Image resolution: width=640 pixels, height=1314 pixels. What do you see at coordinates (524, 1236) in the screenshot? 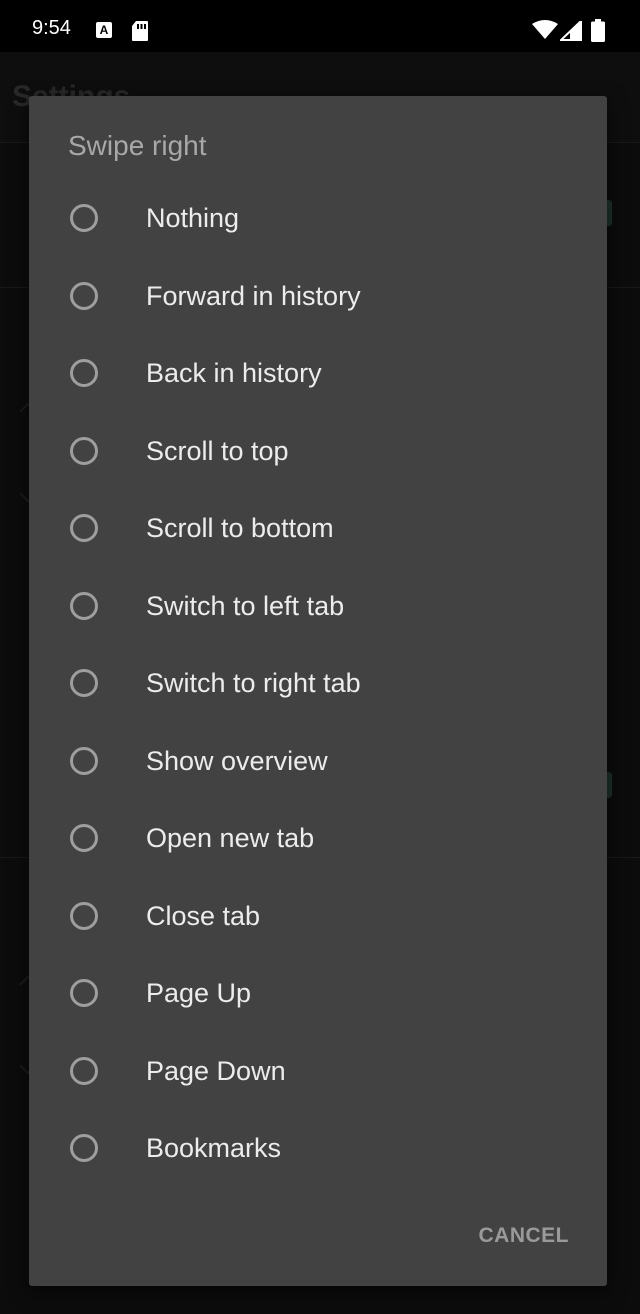
I see `cancel-button: CANCEL` at bounding box center [524, 1236].